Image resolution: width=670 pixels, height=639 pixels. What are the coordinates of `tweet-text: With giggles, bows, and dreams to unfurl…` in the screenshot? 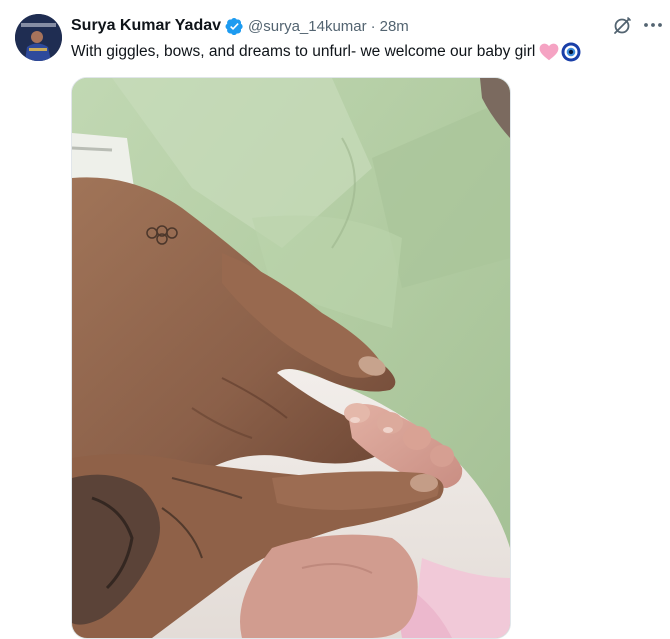 It's located at (326, 52).